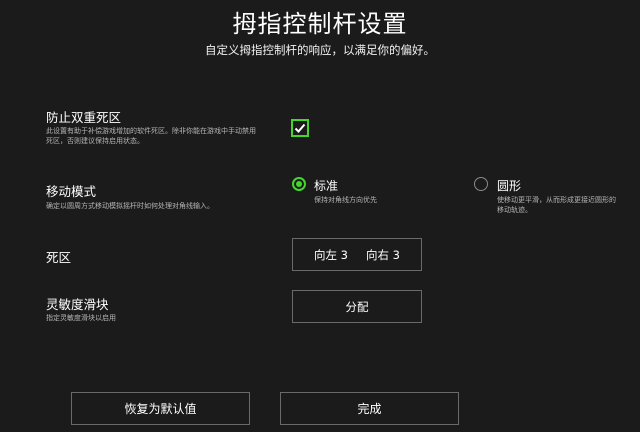 This screenshot has height=432, width=640. What do you see at coordinates (95, 141) in the screenshot?
I see `anti-deadzone-description-line2: 死区，否则建议保持启用状态。` at bounding box center [95, 141].